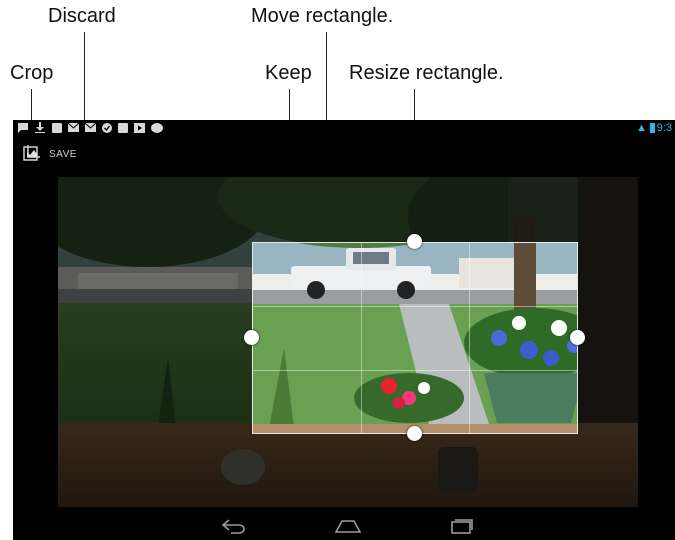 The width and height of the screenshot is (675, 540). What do you see at coordinates (344, 155) in the screenshot?
I see `action-bar: SAVE` at bounding box center [344, 155].